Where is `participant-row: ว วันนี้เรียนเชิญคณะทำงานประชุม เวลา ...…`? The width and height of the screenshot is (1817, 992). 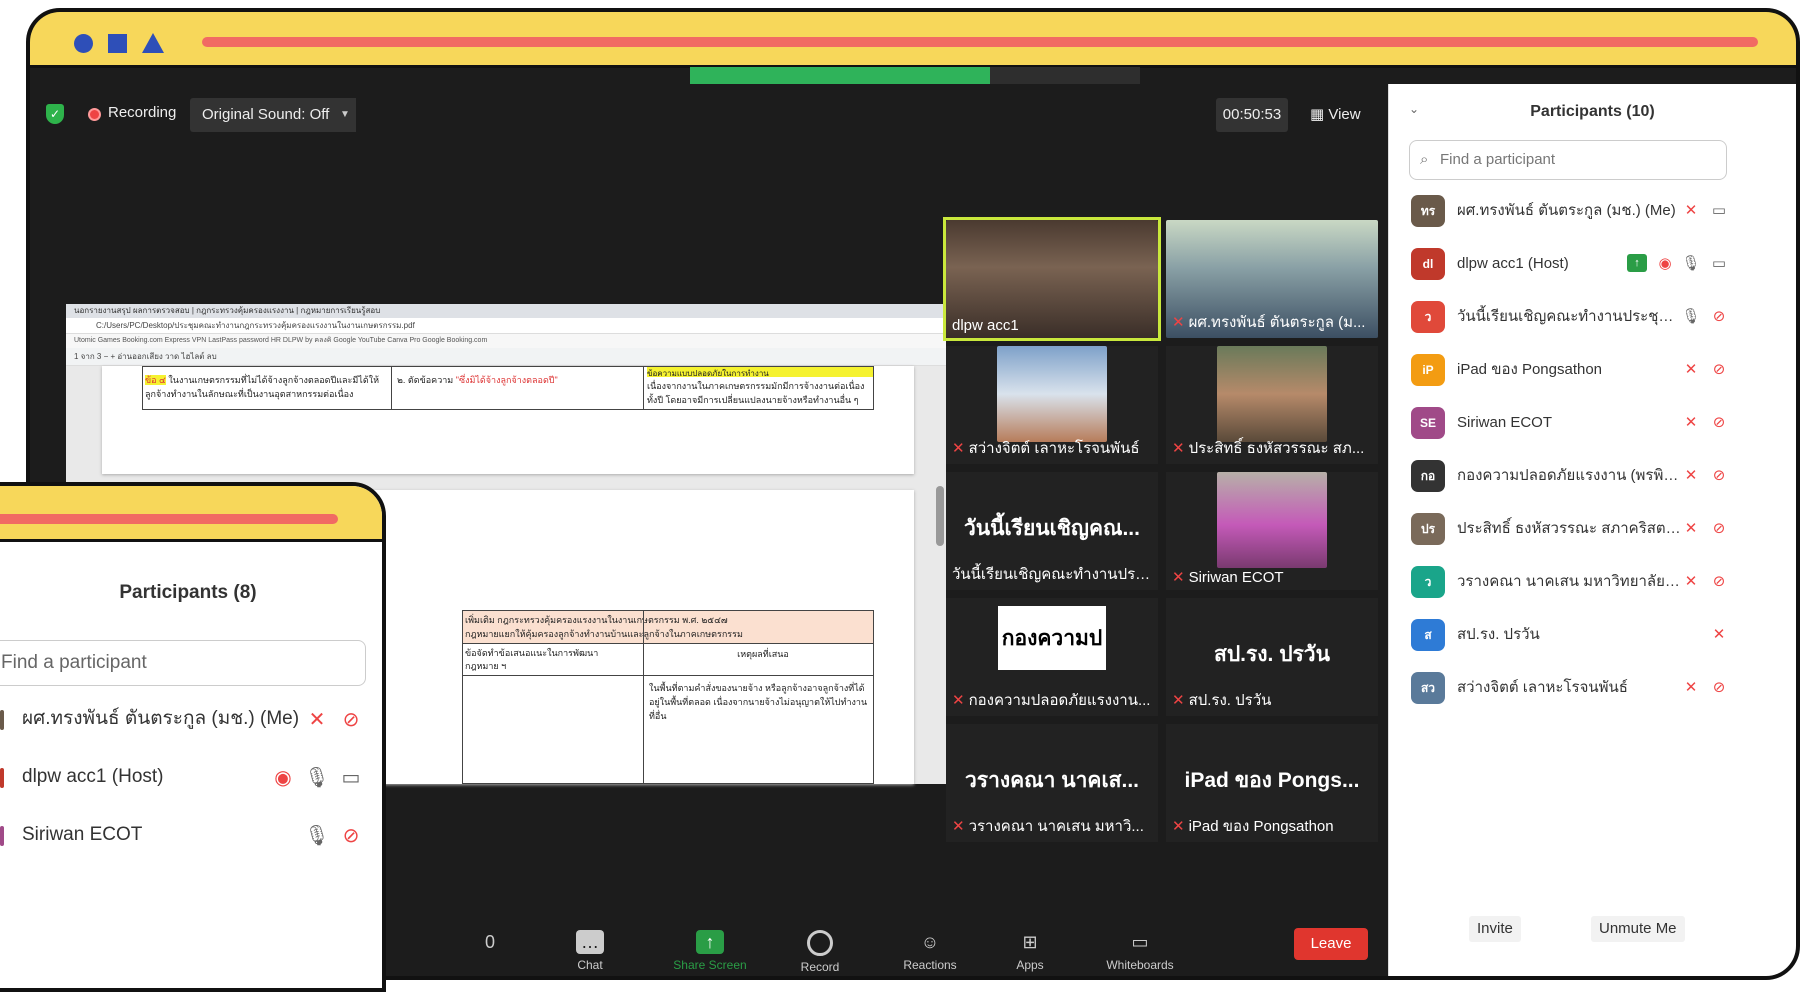
participant-row: ว วันนี้เรียนเชิญคณะทำงานประชุม เวลา ...… is located at coordinates (1592, 316).